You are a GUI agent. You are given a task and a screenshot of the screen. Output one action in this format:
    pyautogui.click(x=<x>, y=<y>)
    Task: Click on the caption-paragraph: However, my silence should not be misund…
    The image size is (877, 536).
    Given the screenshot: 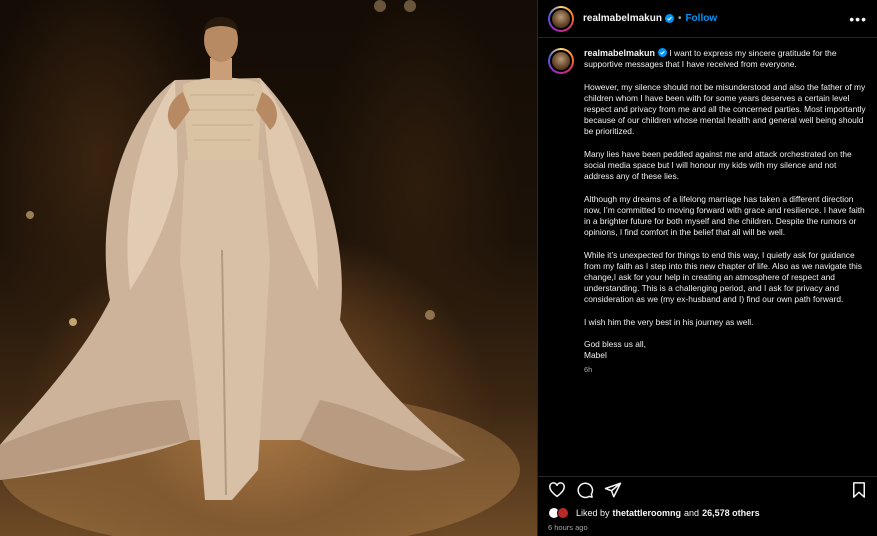 What is the action you would take?
    pyautogui.click(x=725, y=109)
    